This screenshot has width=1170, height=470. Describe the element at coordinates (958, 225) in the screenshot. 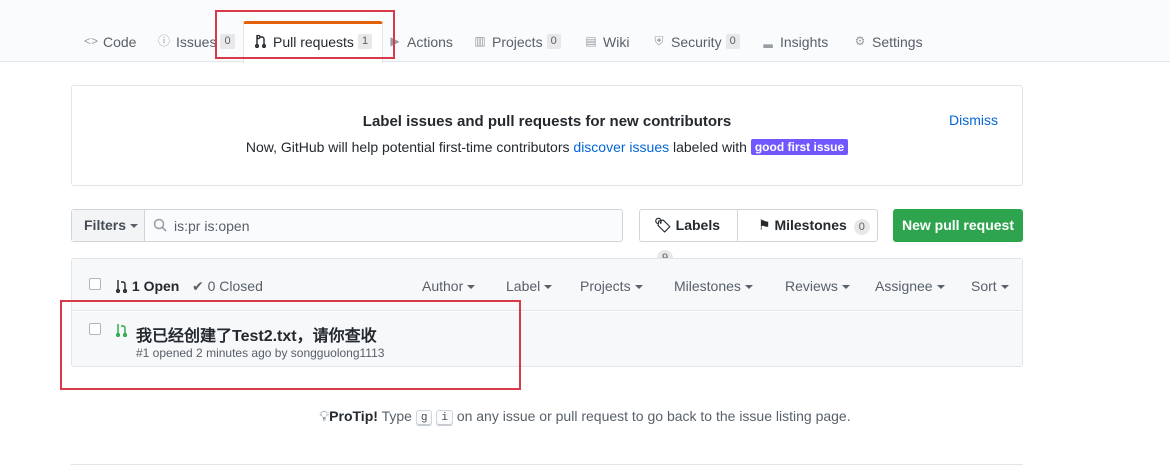

I see `new-pull-request-button: New pull request` at that location.